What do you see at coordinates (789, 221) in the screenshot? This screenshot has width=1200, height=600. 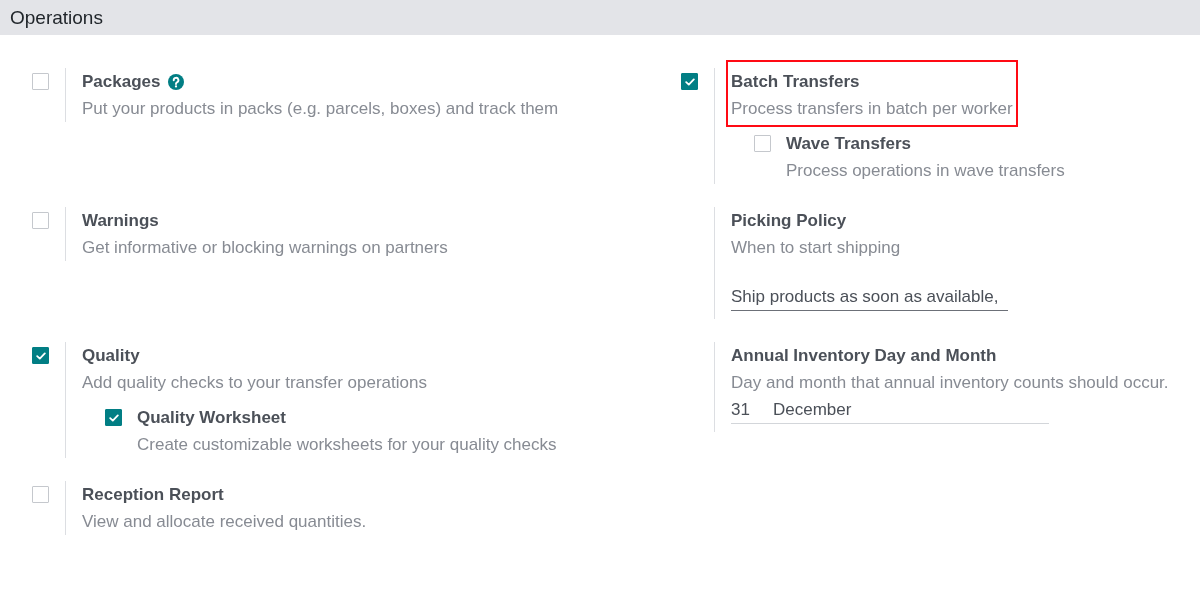 I see `setting-title: Picking Policy` at bounding box center [789, 221].